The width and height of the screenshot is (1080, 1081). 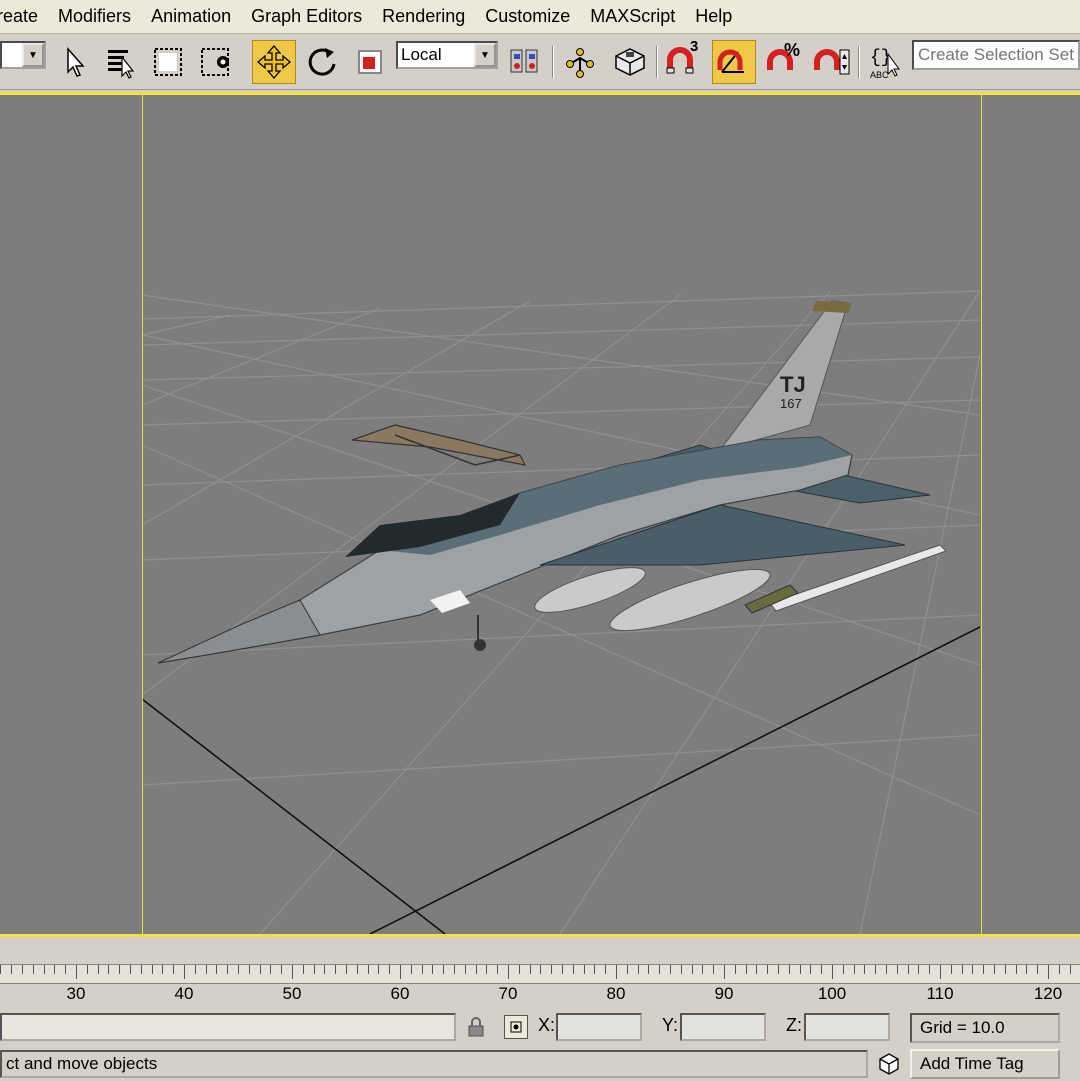 What do you see at coordinates (508, 993) in the screenshot?
I see `track-label-70: 70` at bounding box center [508, 993].